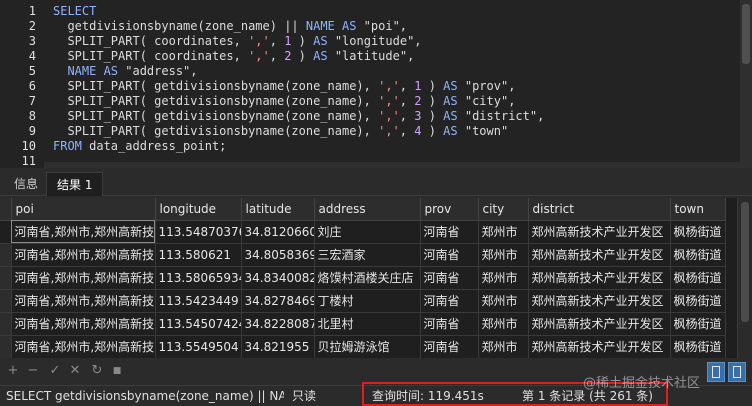 The image size is (752, 406). What do you see at coordinates (198, 278) in the screenshot?
I see `cell-longitude: 113.58065934` at bounding box center [198, 278].